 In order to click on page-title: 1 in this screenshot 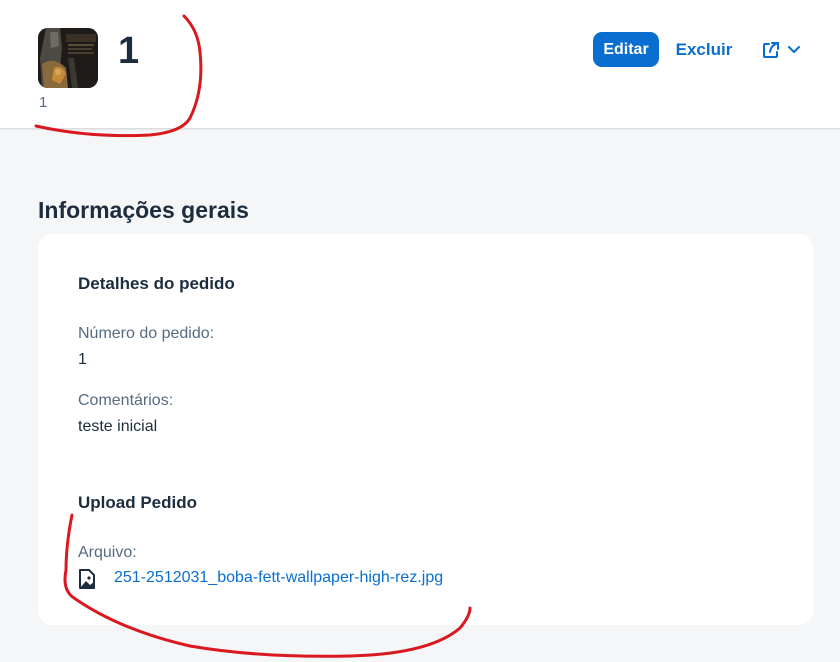, I will do `click(129, 51)`.